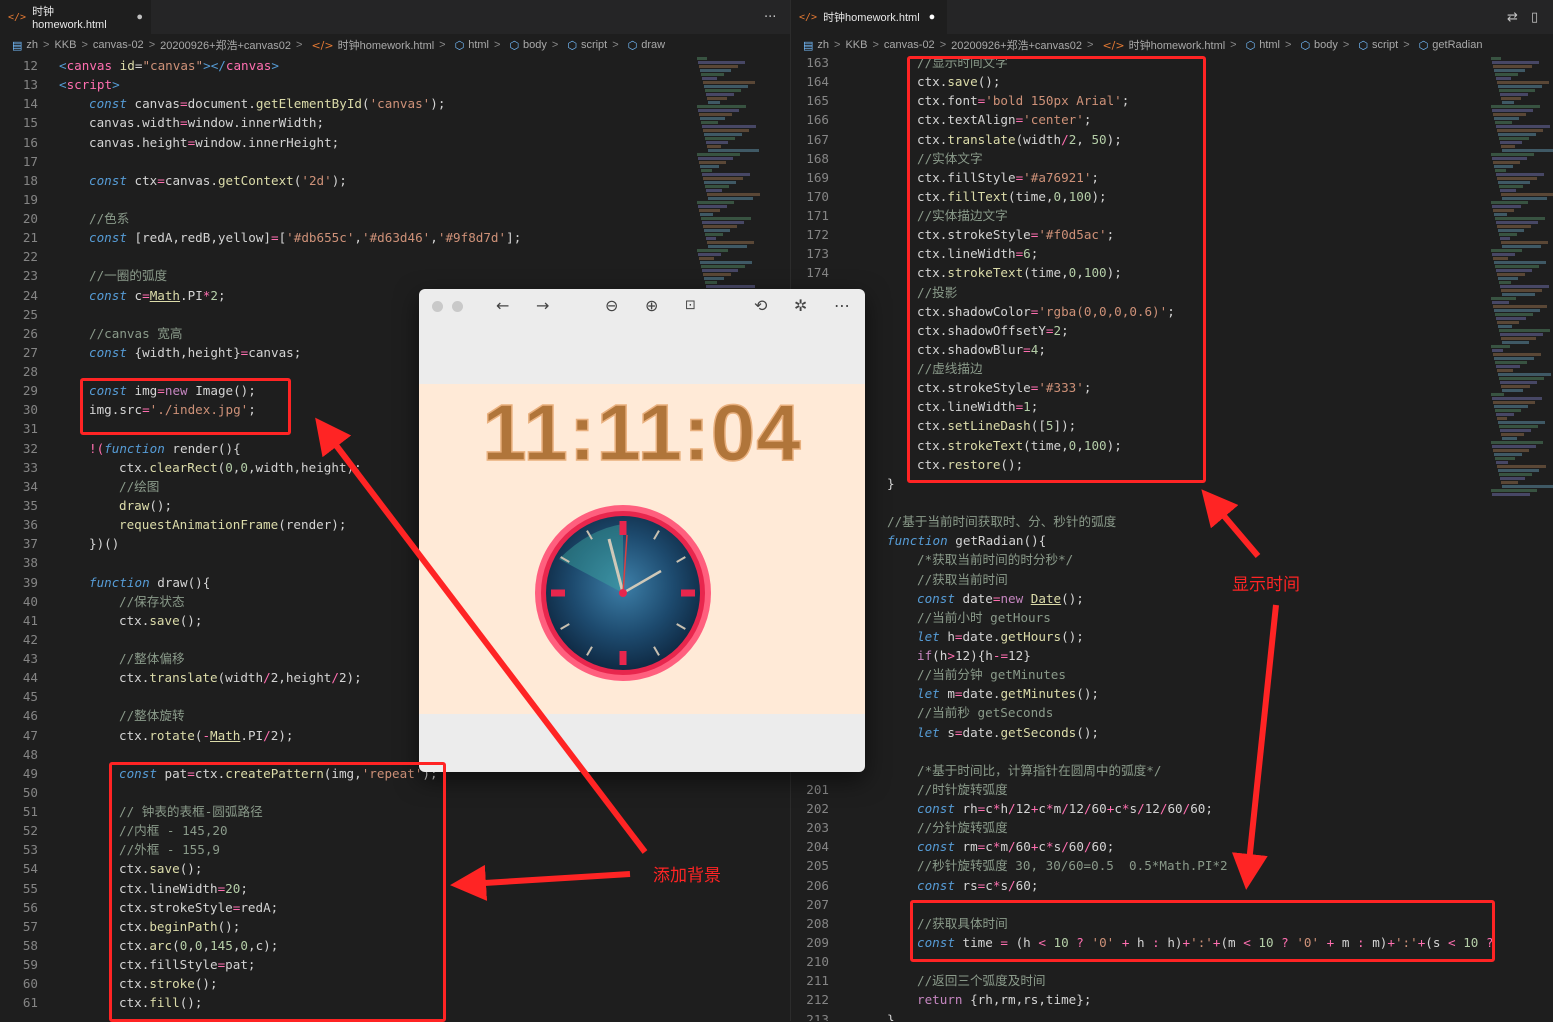 The width and height of the screenshot is (1553, 1022). What do you see at coordinates (540, 882) in the screenshot?
I see `arrow-to-pattern-fill` at bounding box center [540, 882].